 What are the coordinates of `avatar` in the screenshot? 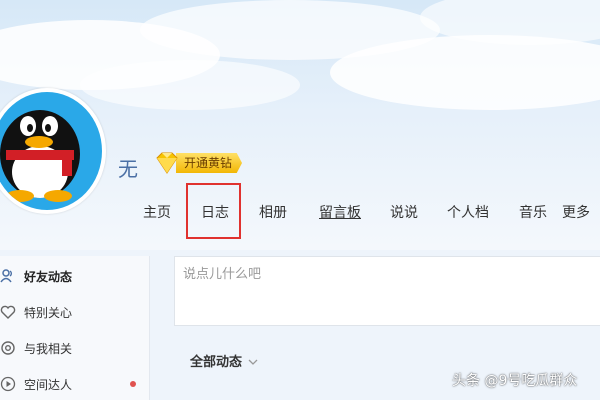 It's located at (53, 151).